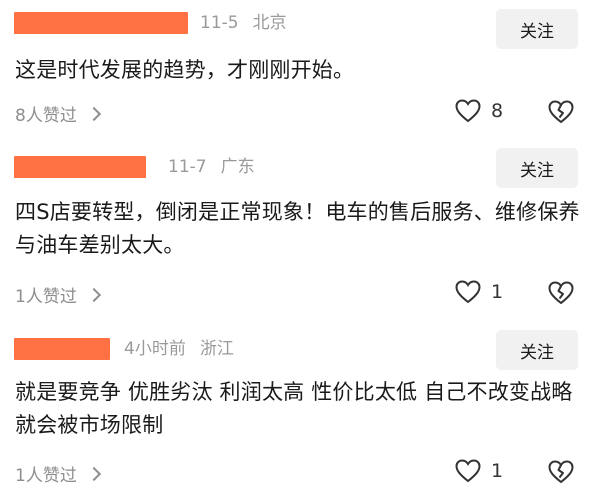 Image resolution: width=609 pixels, height=500 pixels. Describe the element at coordinates (497, 111) in the screenshot. I see `like-count: 8` at that location.